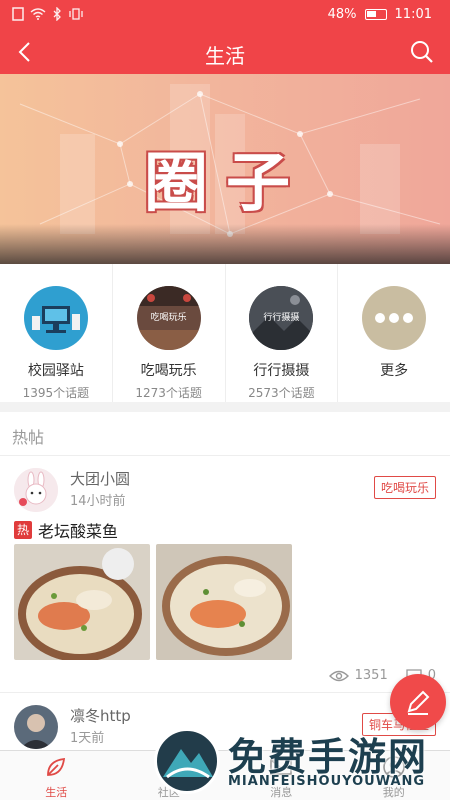  Describe the element at coordinates (226, 184) in the screenshot. I see `banner-title: 圈子` at that location.